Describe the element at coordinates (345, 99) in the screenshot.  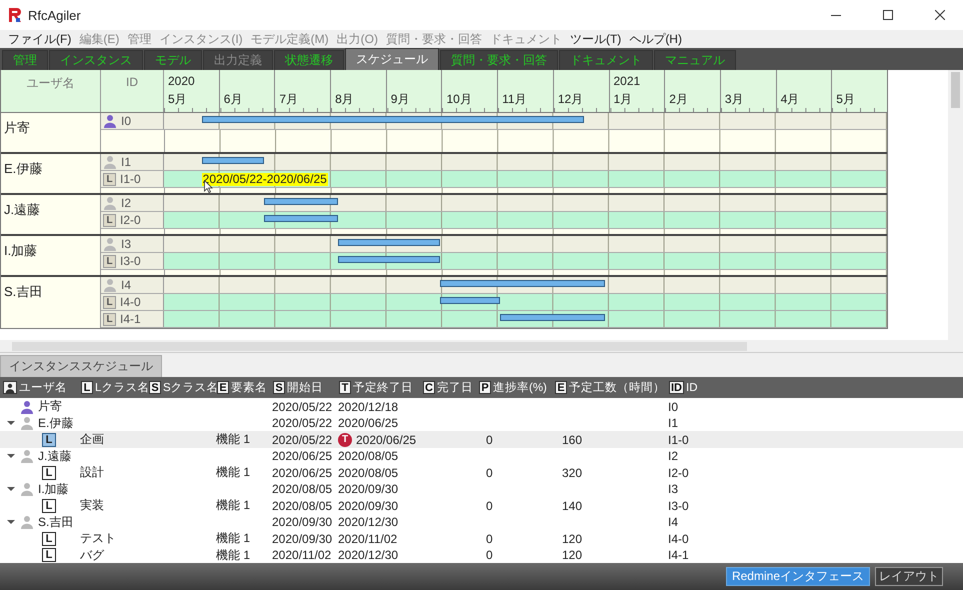
I see `month-label: 8月` at that location.